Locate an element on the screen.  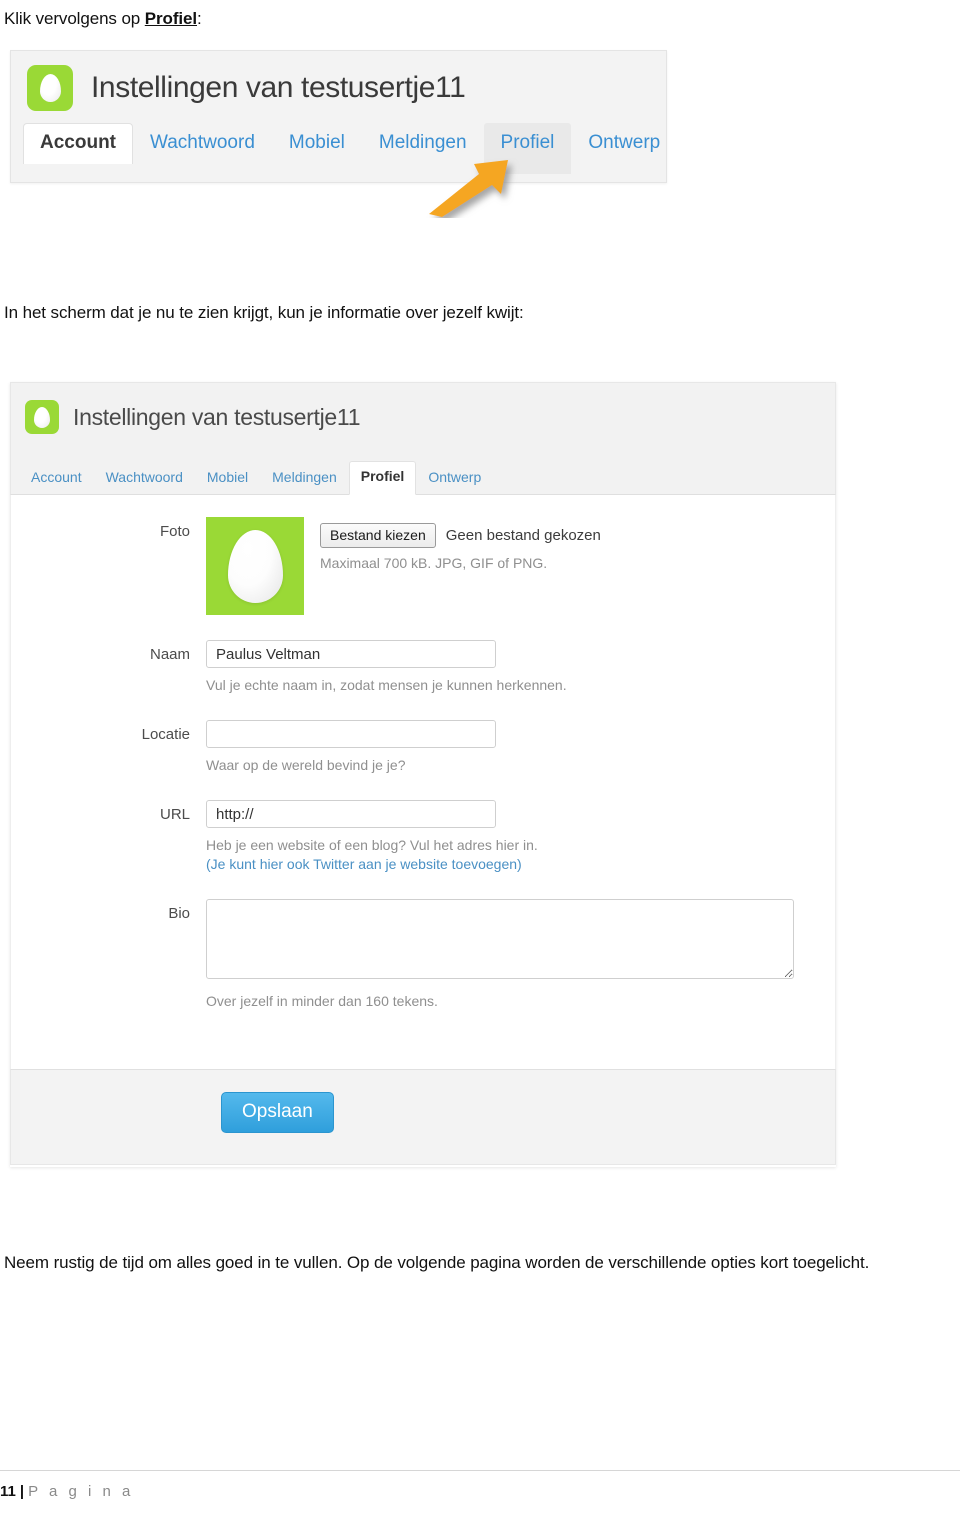
form-row-locatie: Locatie Waar op de wereld bevind je je? is located at coordinates (423, 747).